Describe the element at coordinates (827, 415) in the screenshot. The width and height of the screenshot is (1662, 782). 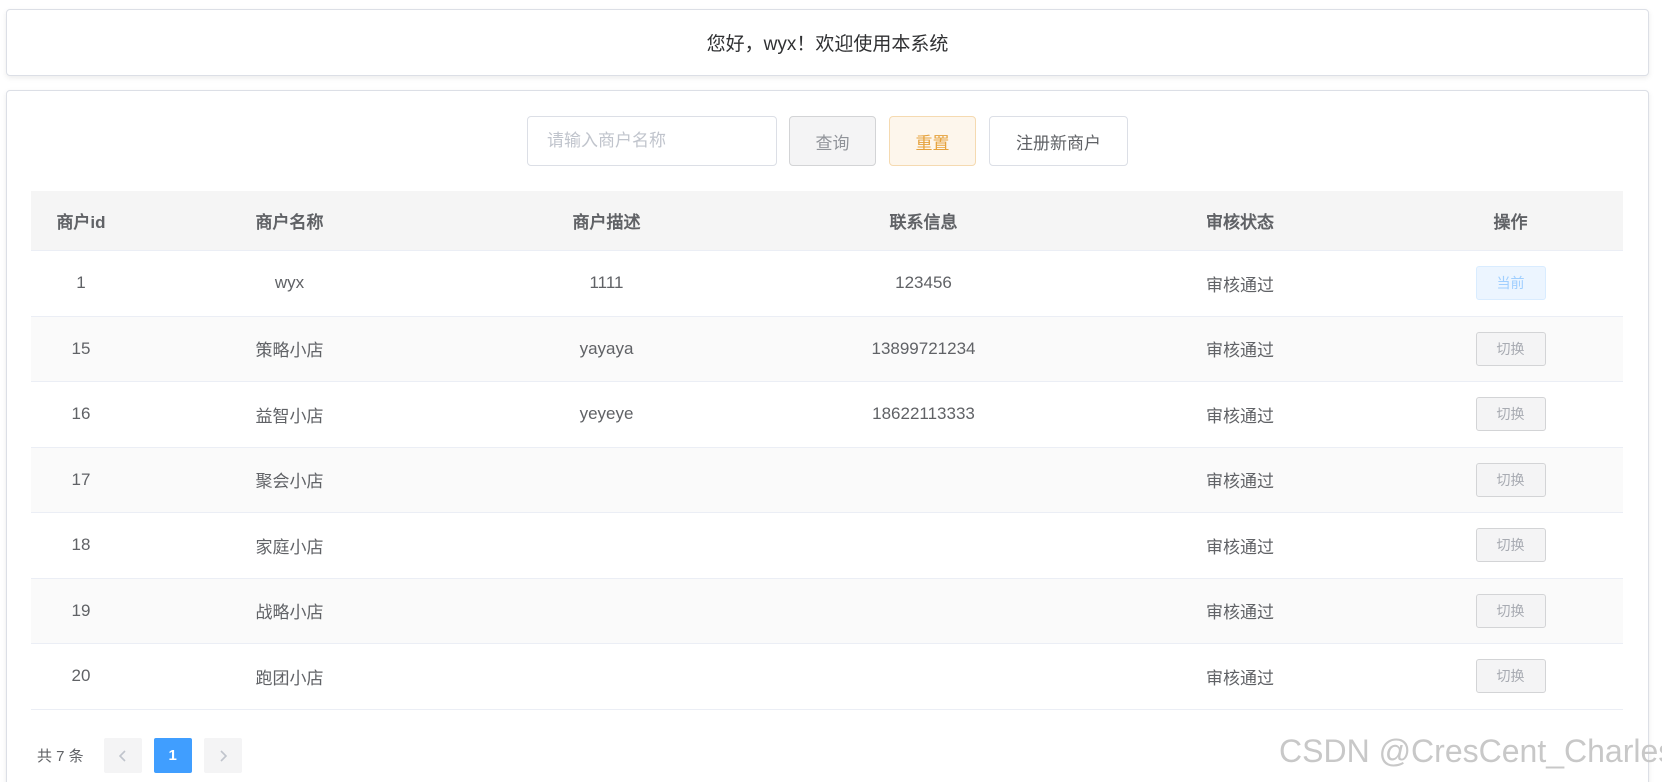
I see `table-row: 16 益智小店 yeyeye 18622113333 审核通过 切换` at that location.